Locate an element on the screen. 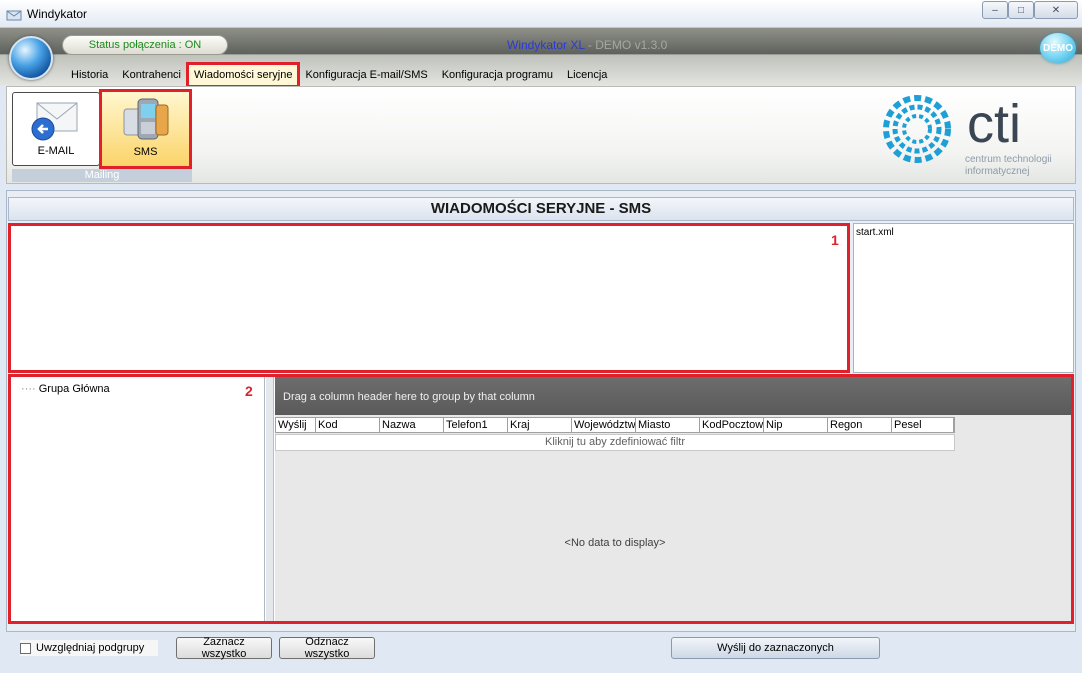  cti-subtitle: centrum technologii informatycznej is located at coordinates (1008, 166).